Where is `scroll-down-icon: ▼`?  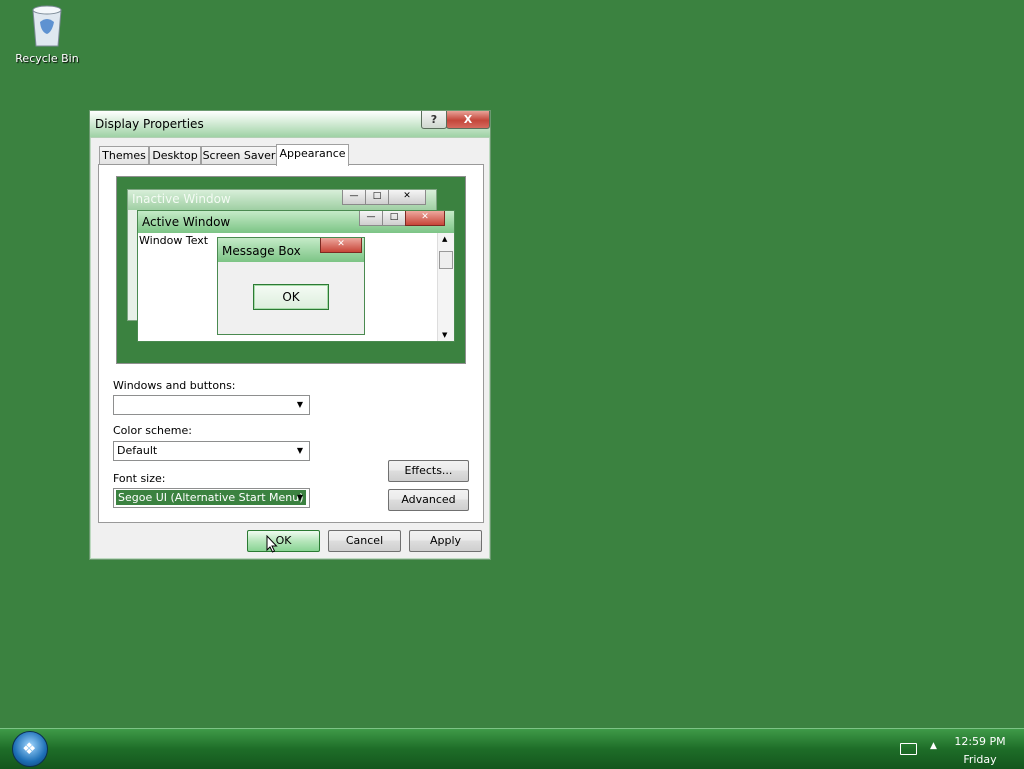
scroll-down-icon: ▼ is located at coordinates (445, 335).